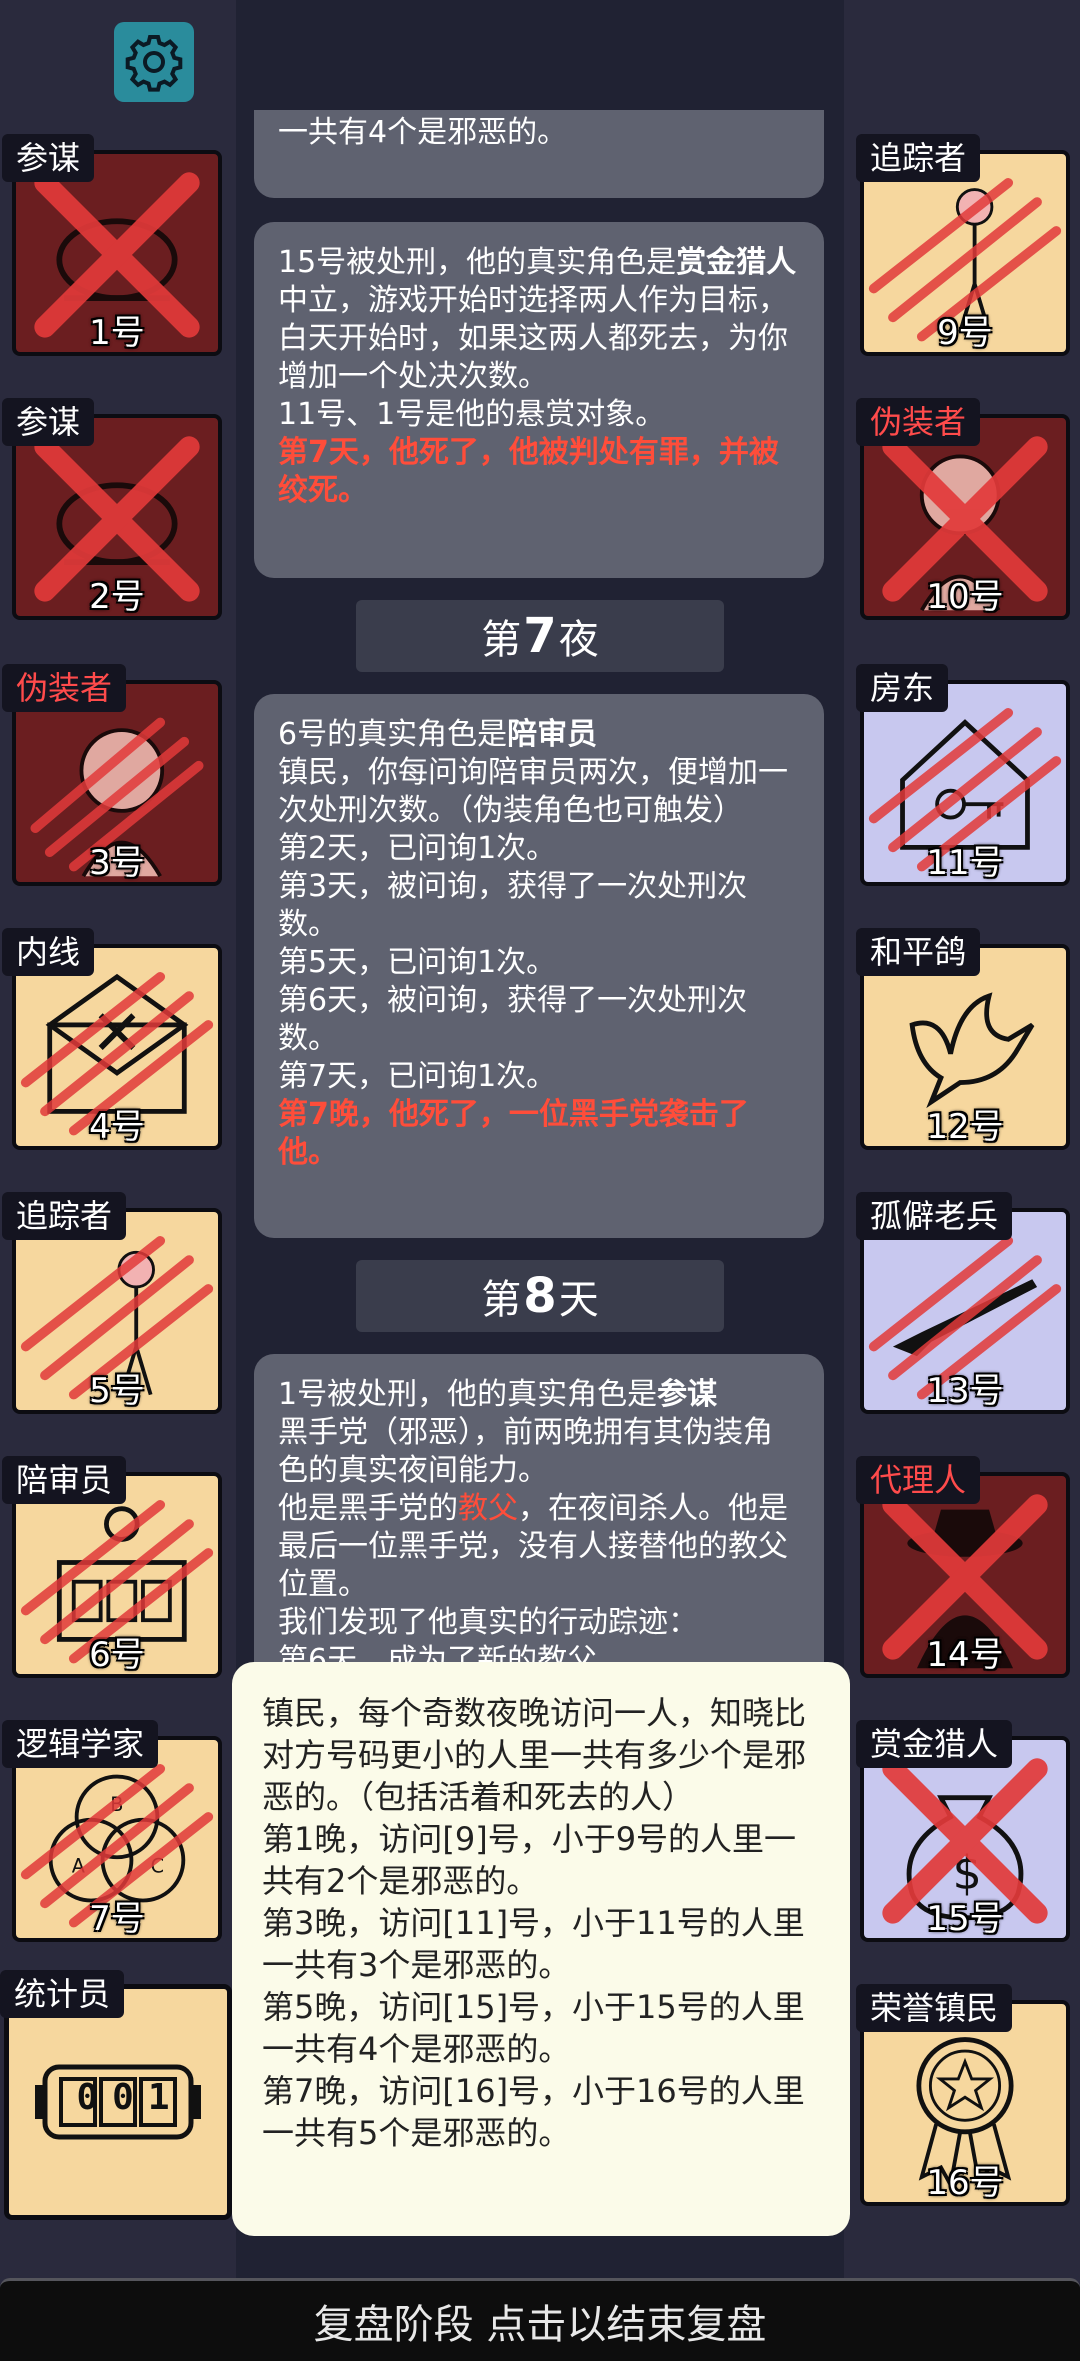  What do you see at coordinates (687, 1394) in the screenshot?
I see `role-name: 参谋` at bounding box center [687, 1394].